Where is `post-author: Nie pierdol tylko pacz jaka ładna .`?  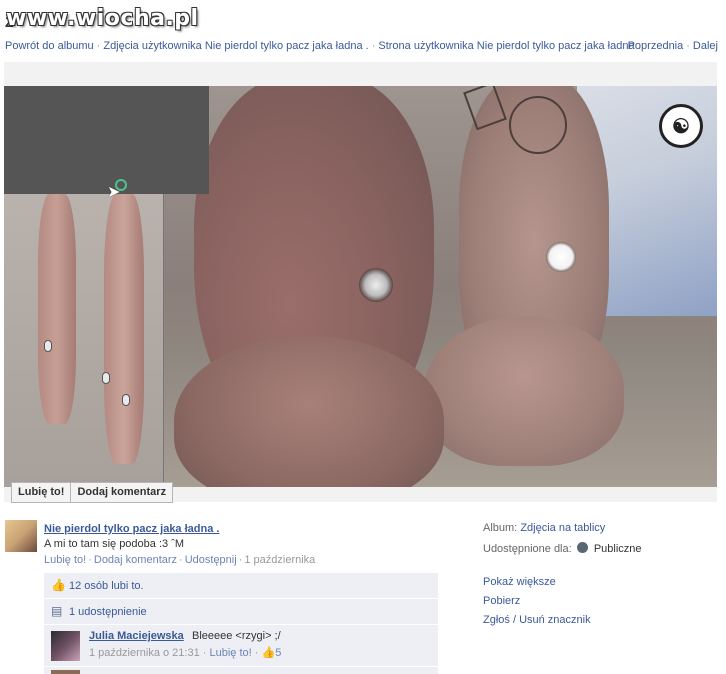 post-author: Nie pierdol tylko pacz jaka ładna . is located at coordinates (131, 529).